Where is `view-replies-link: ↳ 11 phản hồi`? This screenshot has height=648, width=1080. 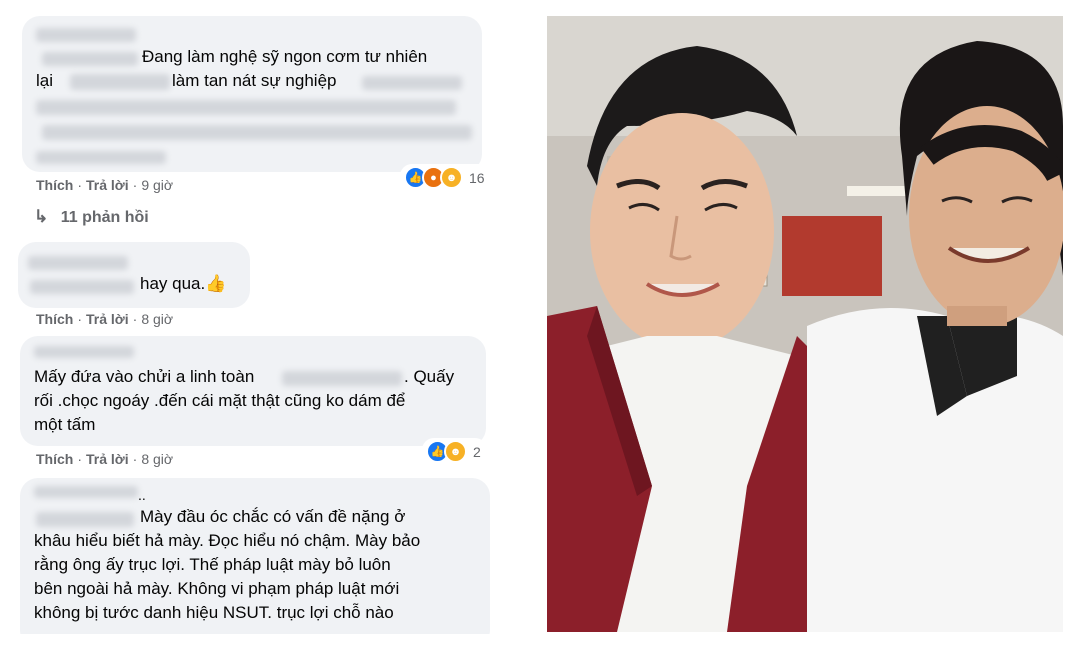 view-replies-link: ↳ 11 phản hồi is located at coordinates (91, 217).